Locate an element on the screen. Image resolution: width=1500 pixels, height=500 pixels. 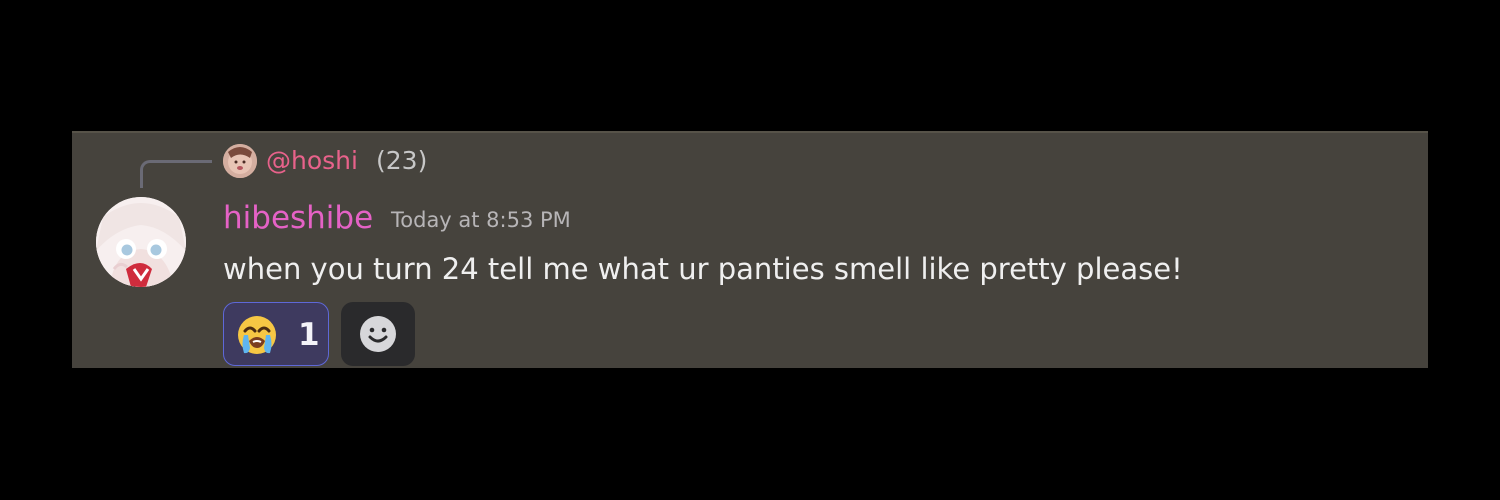
loudly-crying-face-emoji-icon is located at coordinates (257, 335).